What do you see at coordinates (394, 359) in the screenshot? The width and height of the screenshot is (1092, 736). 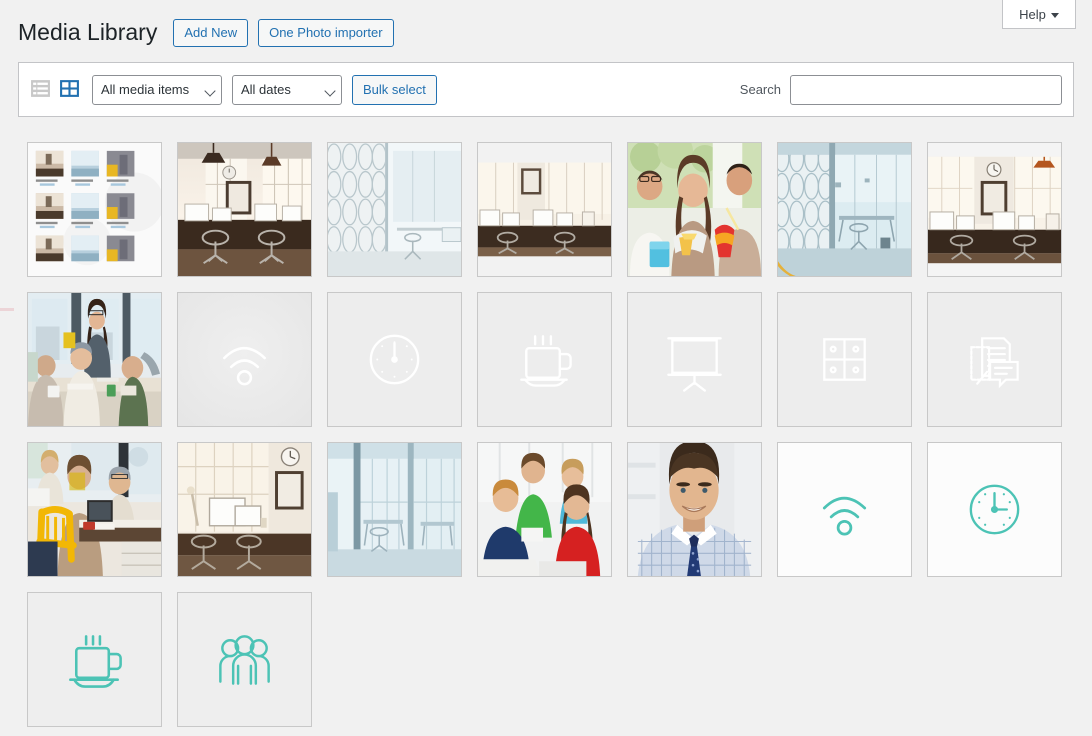 I see `attachment-placeholder-clock-white` at bounding box center [394, 359].